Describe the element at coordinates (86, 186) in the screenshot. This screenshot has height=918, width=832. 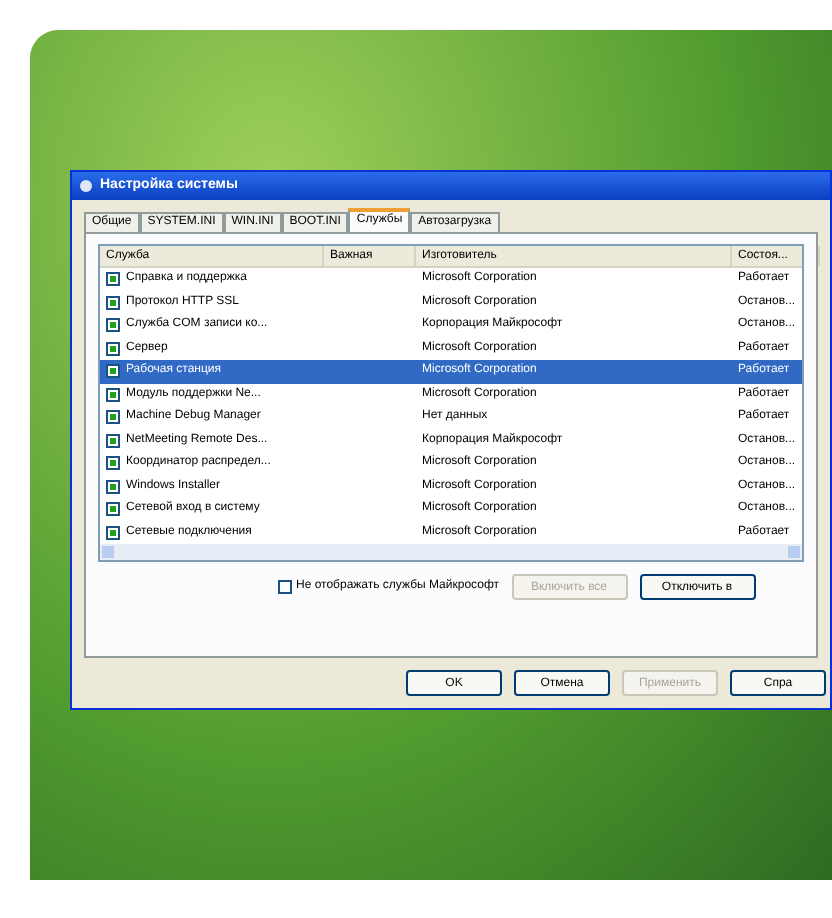
I see `window-icon` at that location.